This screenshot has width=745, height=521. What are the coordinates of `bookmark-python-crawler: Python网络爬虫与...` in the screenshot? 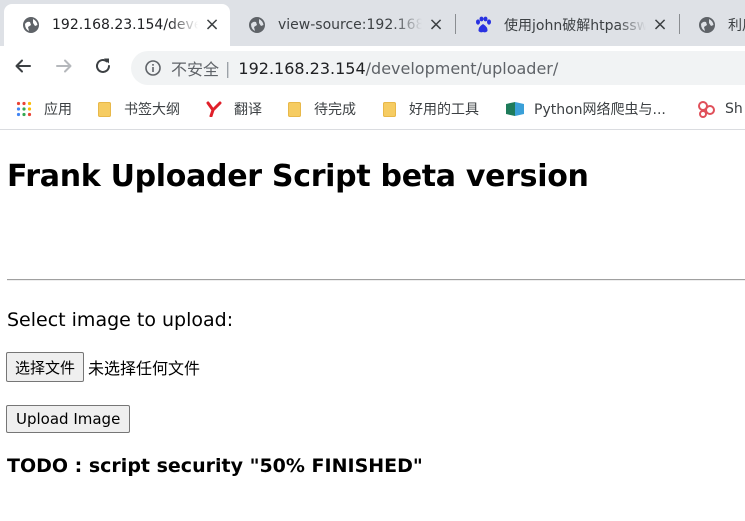 It's located at (585, 109).